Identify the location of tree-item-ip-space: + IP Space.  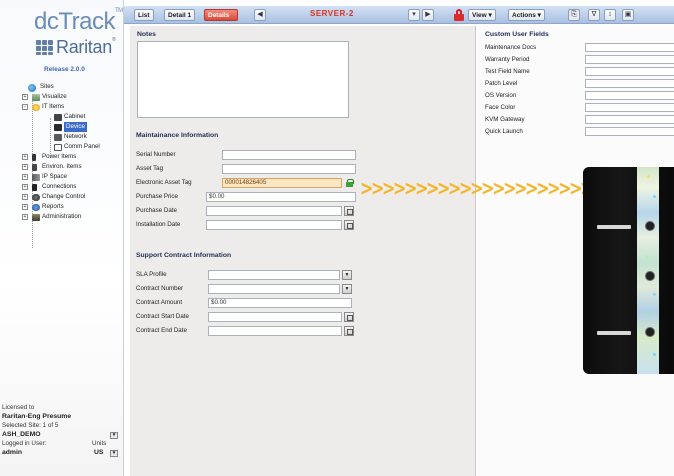
(73, 177).